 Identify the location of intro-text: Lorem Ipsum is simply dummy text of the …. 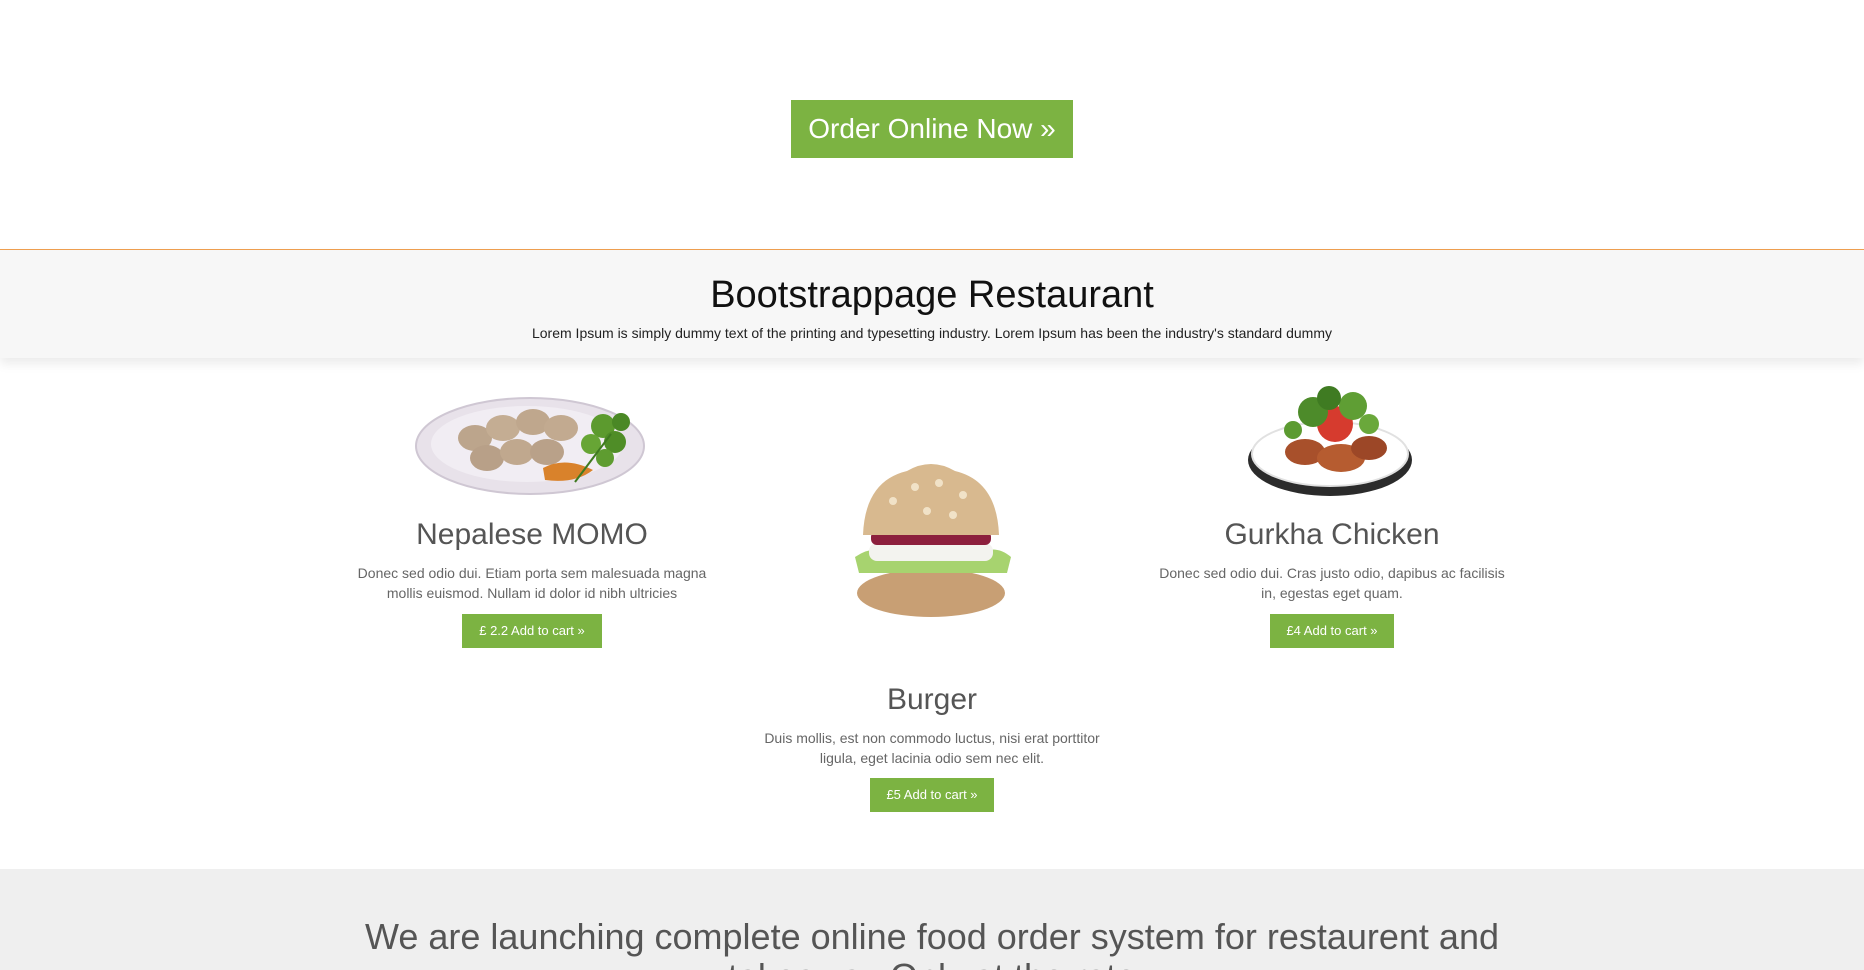
(931, 333).